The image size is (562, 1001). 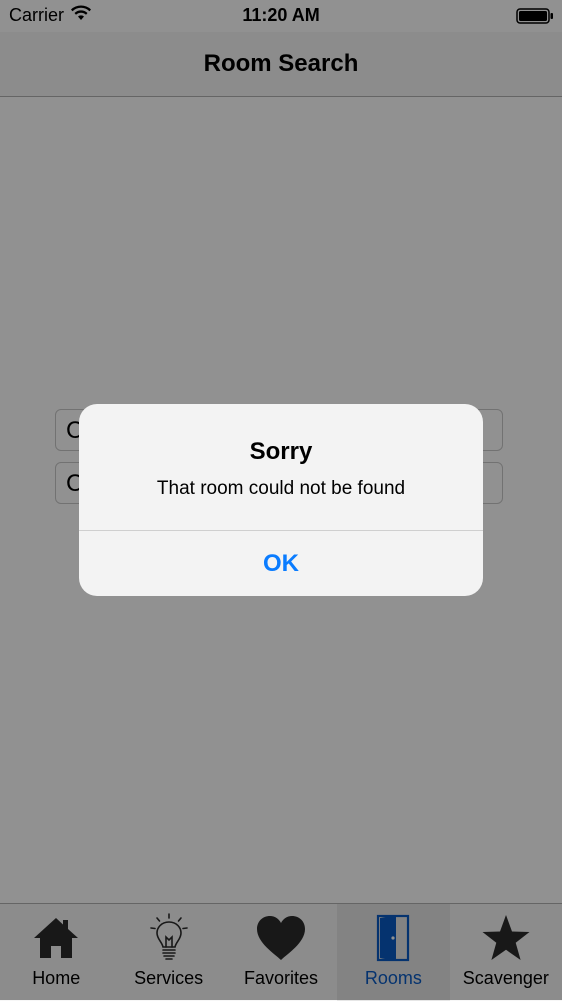 I want to click on ok-button: OK, so click(x=281, y=563).